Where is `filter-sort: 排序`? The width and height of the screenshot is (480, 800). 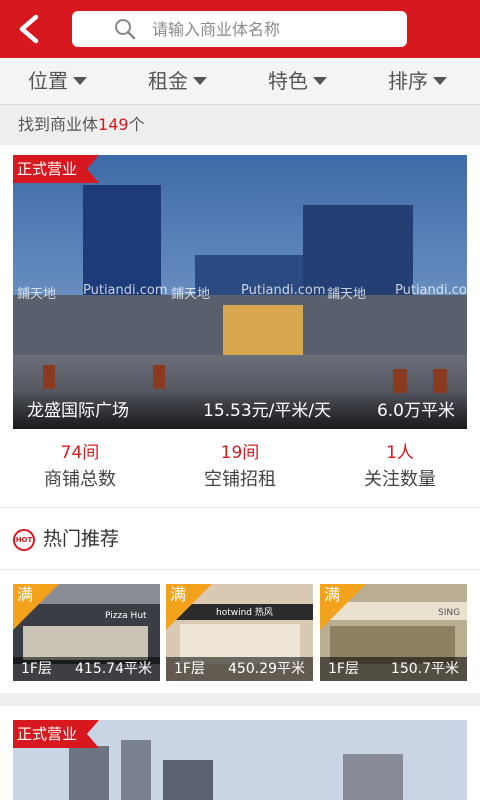
filter-sort: 排序 is located at coordinates (417, 81).